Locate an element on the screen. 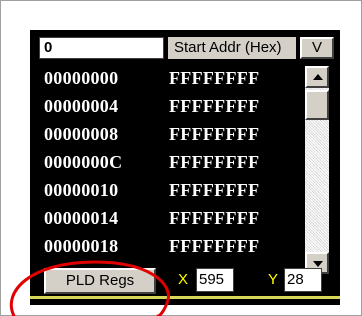 The height and width of the screenshot is (316, 362). scroll-up-button is located at coordinates (317, 77).